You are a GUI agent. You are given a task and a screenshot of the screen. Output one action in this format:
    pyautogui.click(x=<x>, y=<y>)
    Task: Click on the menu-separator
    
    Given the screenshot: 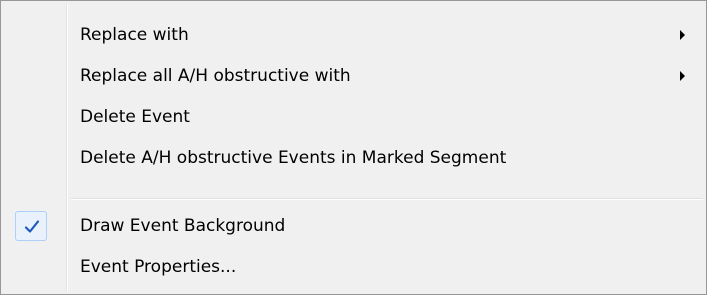 What is the action you would take?
    pyautogui.click(x=387, y=199)
    